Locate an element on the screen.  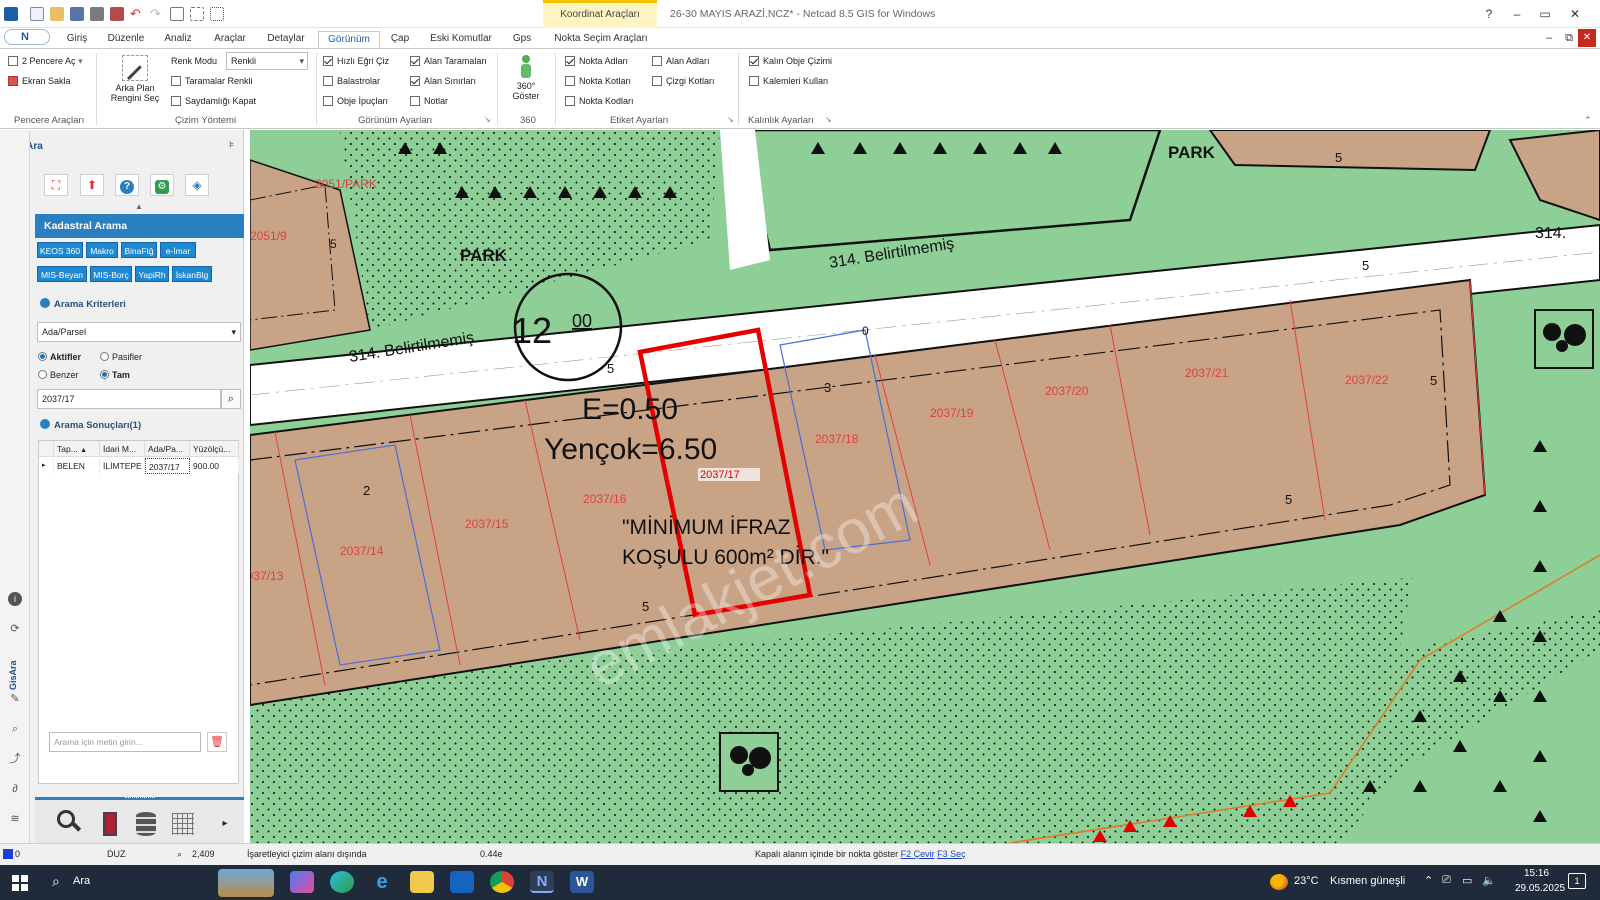
mis-beyan-button: MIS-Beyan is located at coordinates (62, 274).